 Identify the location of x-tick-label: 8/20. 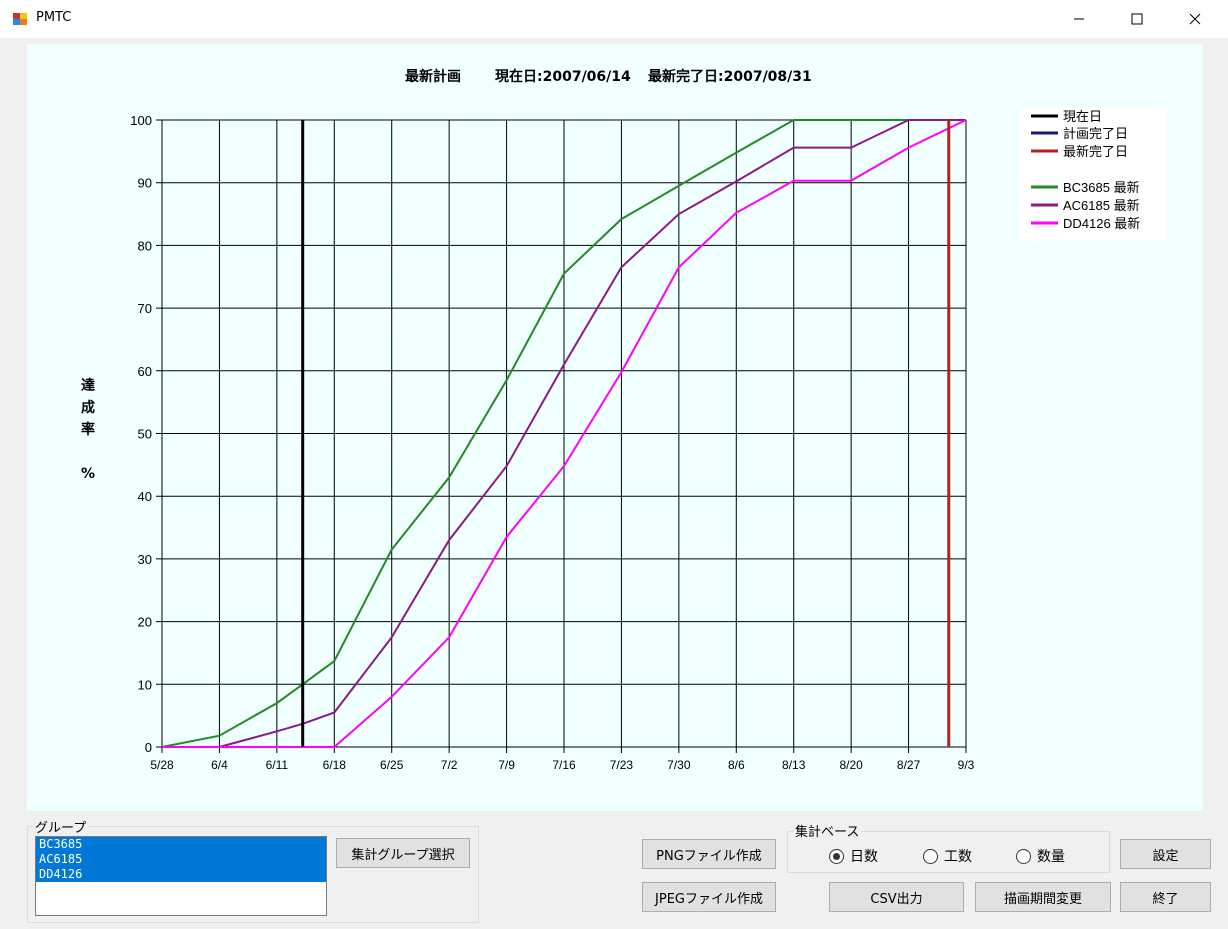
(851, 765).